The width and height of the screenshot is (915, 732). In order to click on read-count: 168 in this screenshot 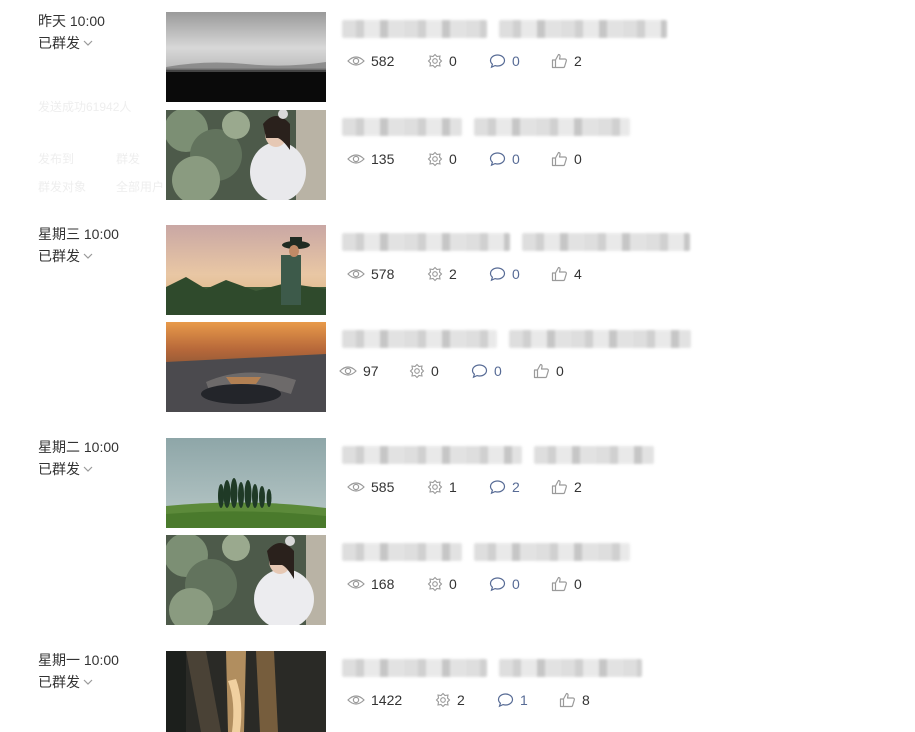, I will do `click(387, 584)`.